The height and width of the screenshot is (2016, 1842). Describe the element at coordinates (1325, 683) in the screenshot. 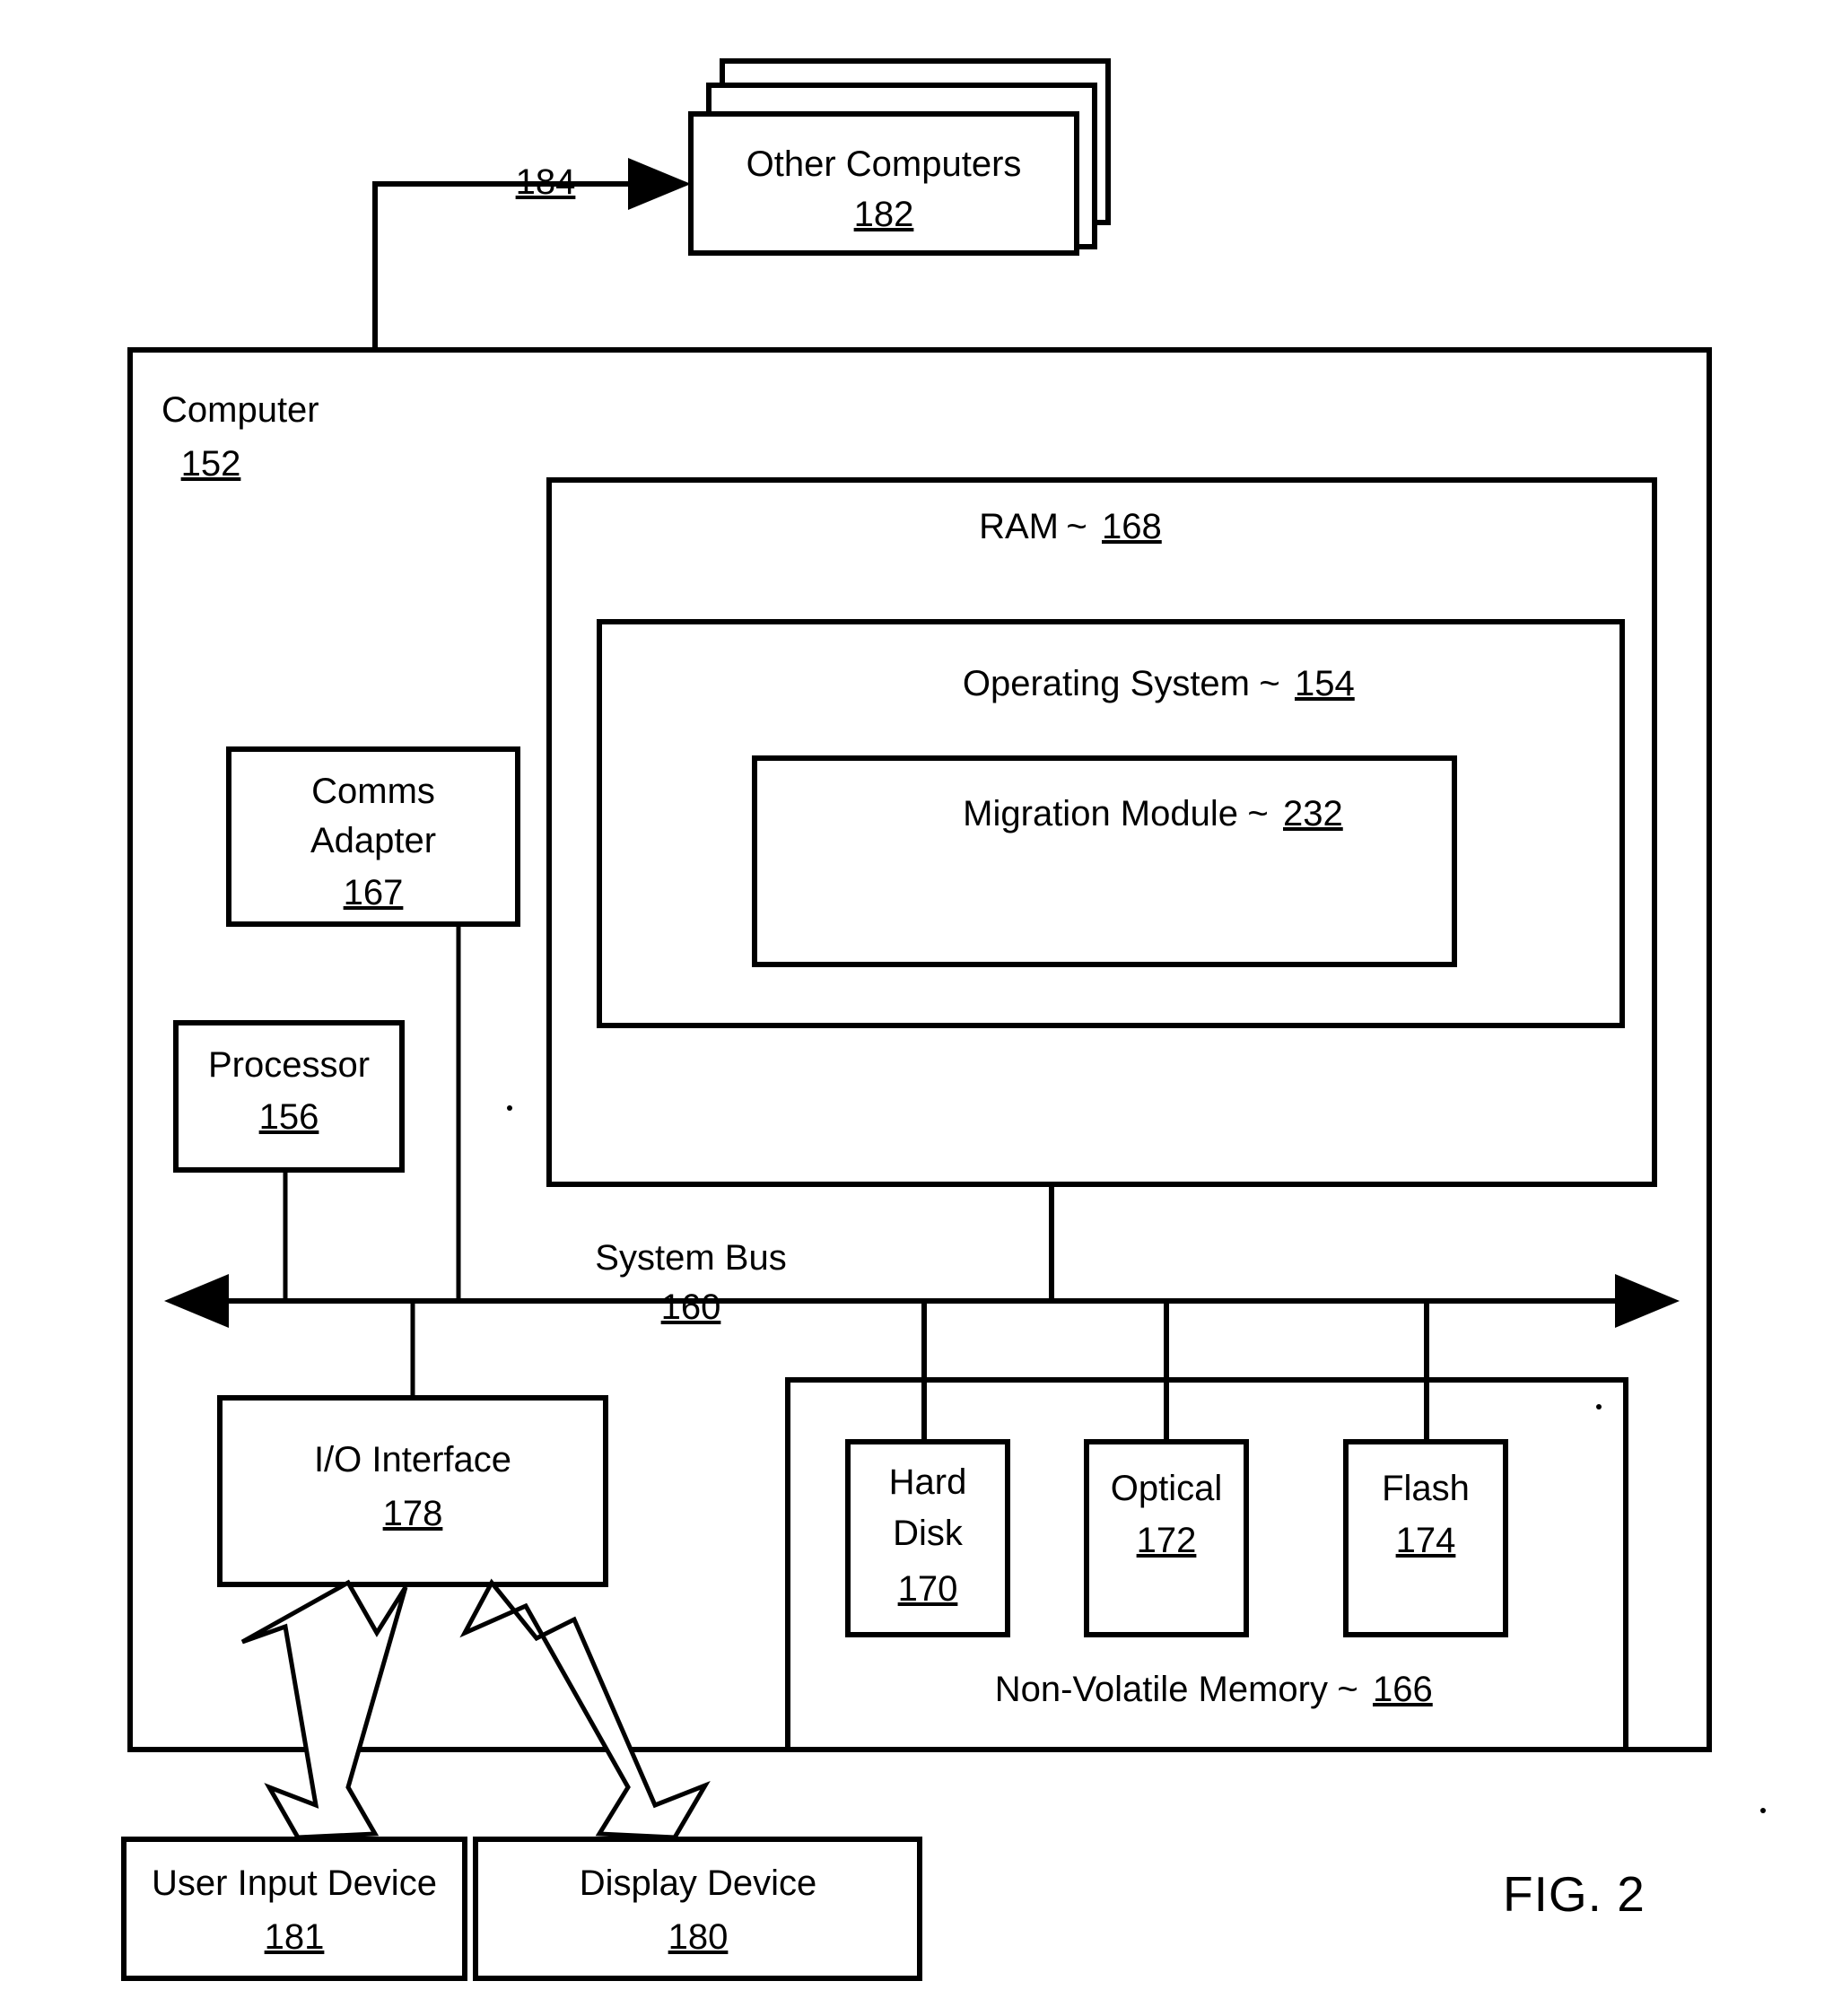

I see `operating-system-ref: 154` at that location.